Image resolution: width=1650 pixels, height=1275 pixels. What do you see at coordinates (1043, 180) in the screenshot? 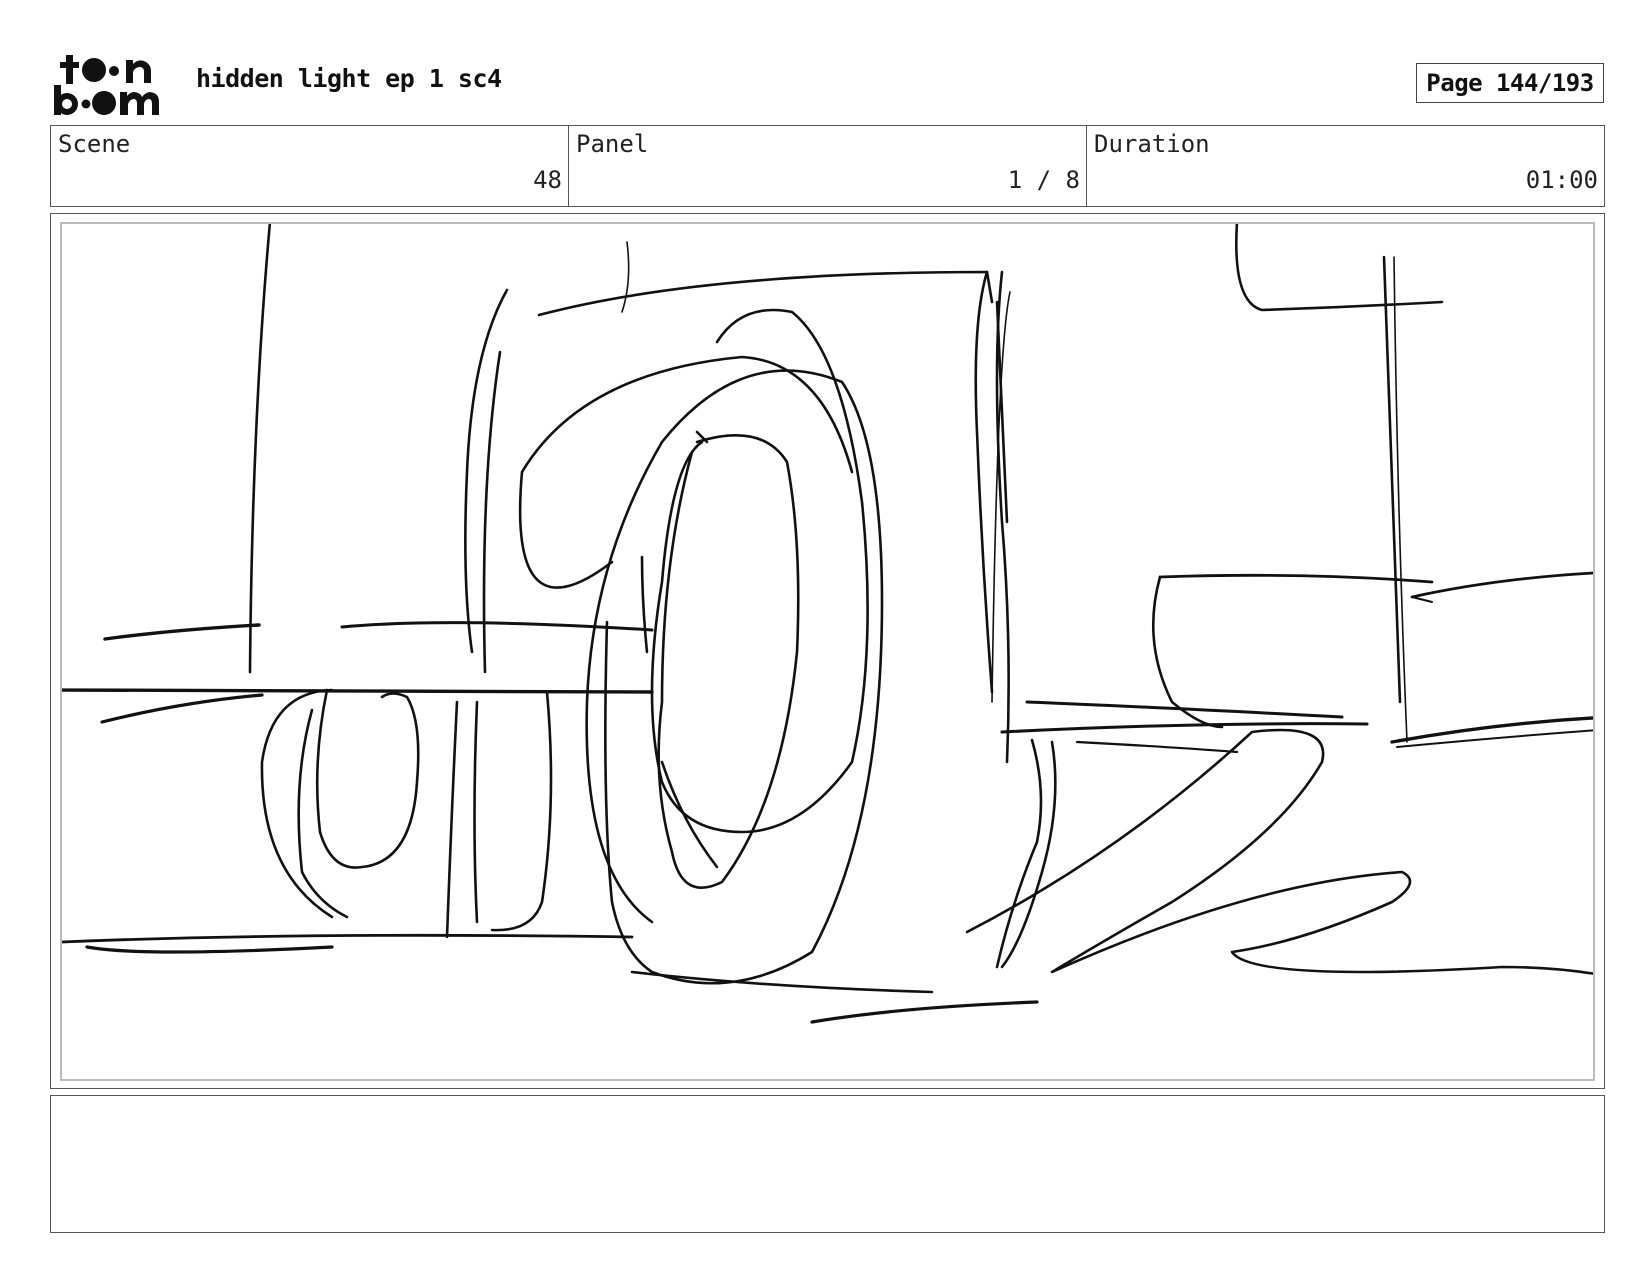
I see `panel-value: 1 / 8` at bounding box center [1043, 180].